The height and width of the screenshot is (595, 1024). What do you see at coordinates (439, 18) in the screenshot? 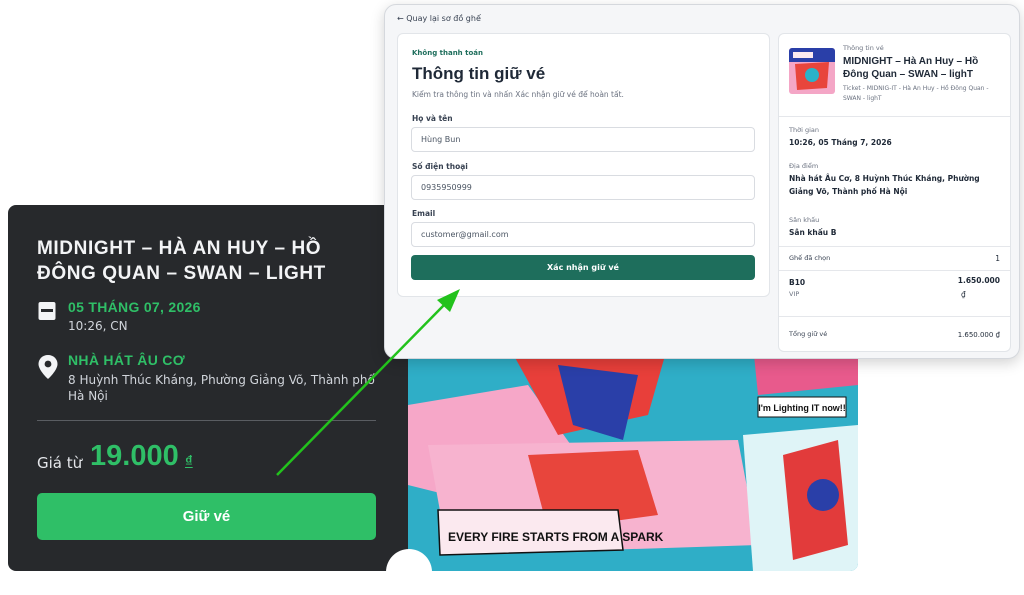
I see `back-to-seat-map-link: ← Quay lại sơ đồ ghế` at bounding box center [439, 18].